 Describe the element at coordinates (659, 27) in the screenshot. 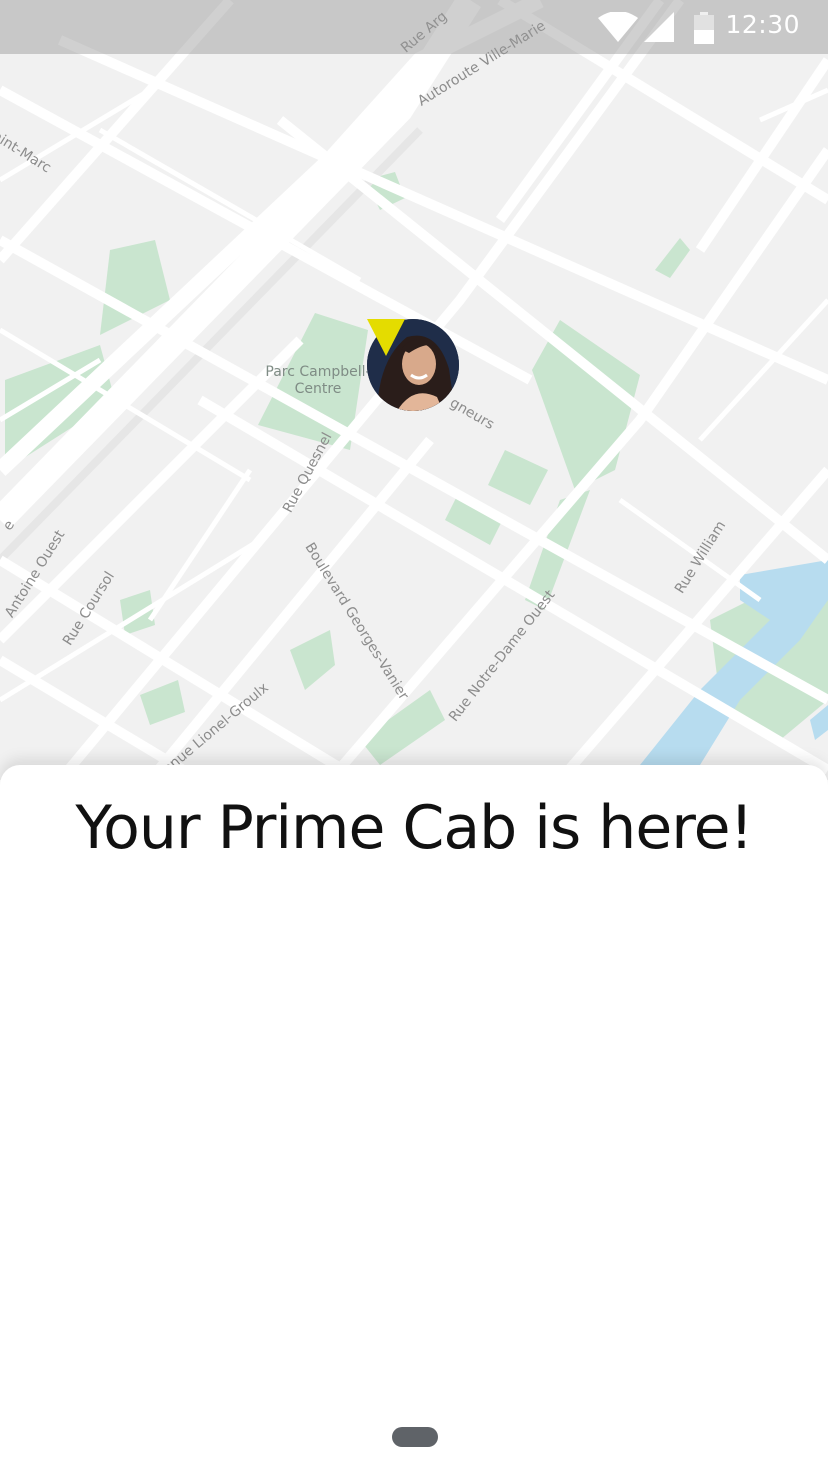

I see `cellular-signal-icon` at that location.